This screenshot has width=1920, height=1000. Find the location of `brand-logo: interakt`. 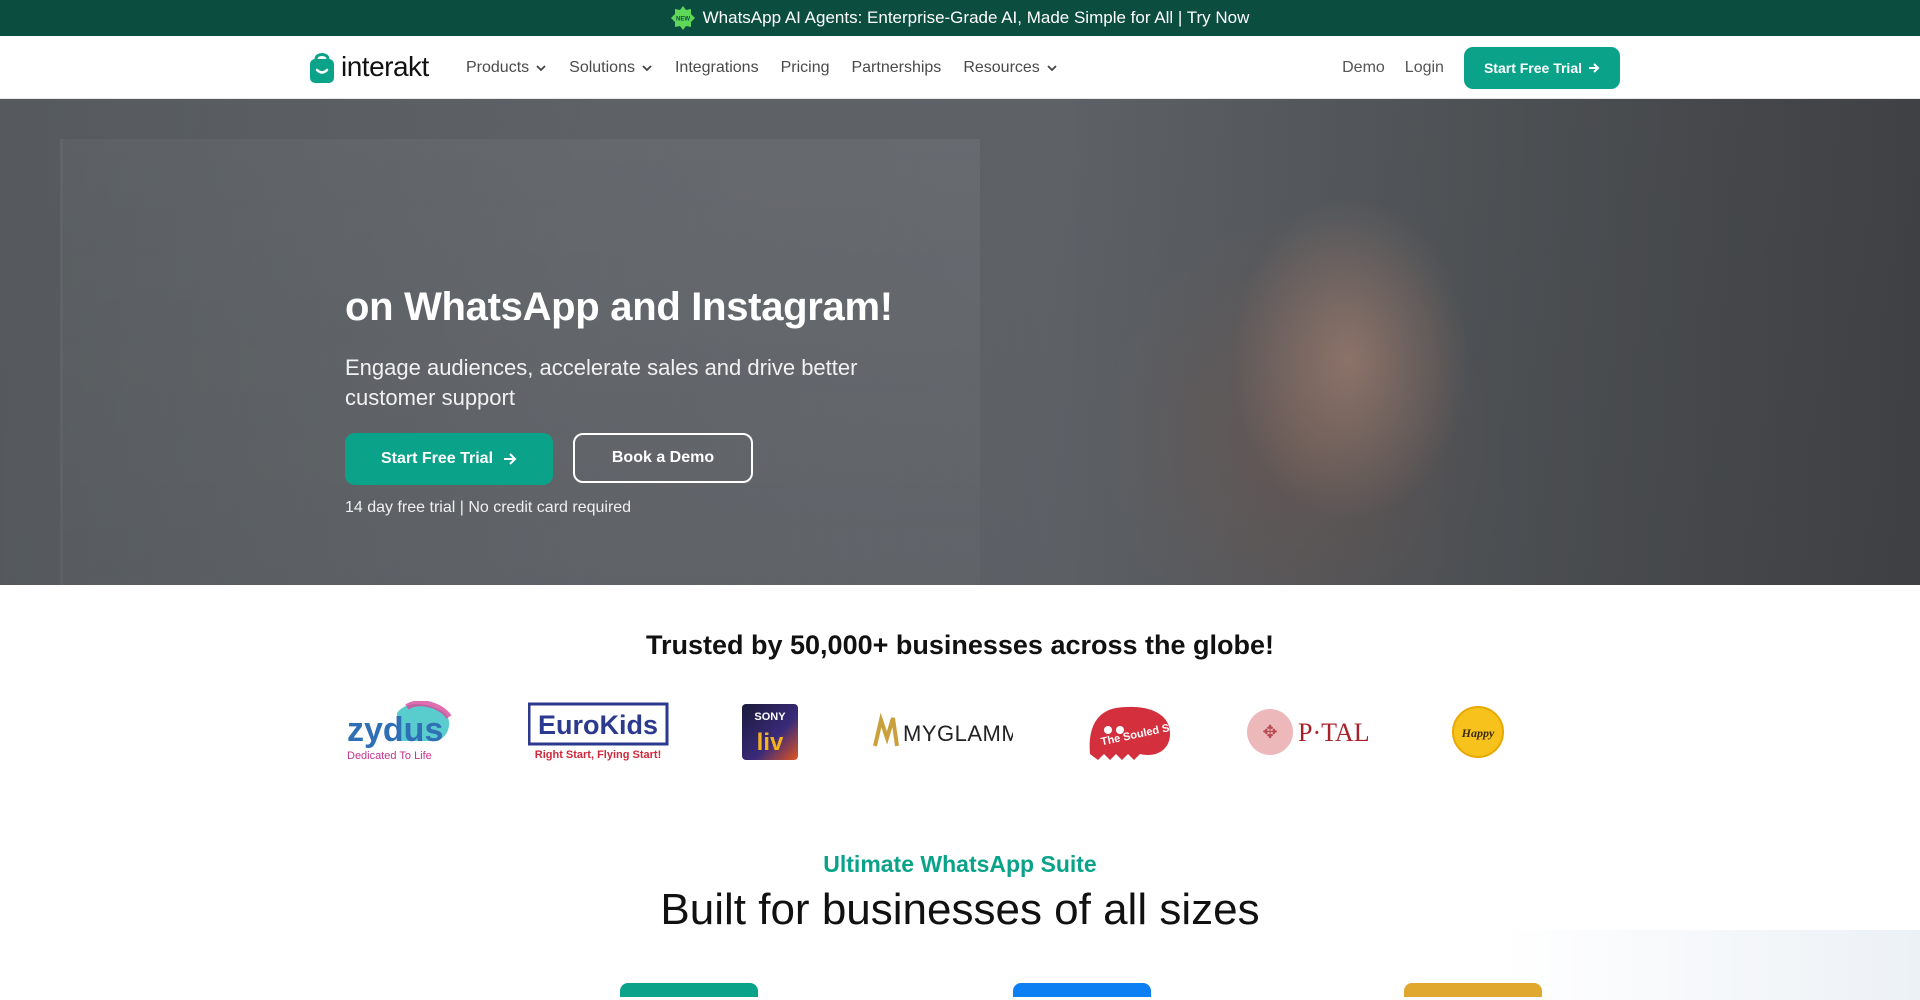

brand-logo: interakt is located at coordinates (369, 67).